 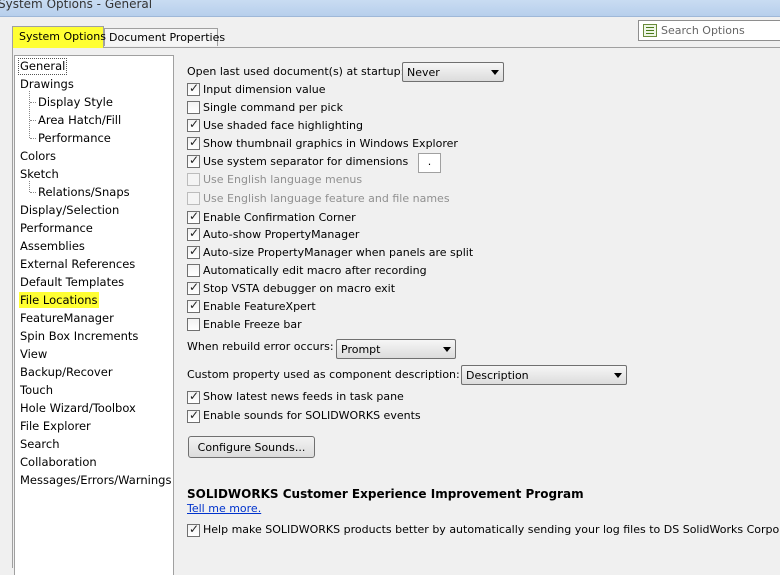 I want to click on tell-me-more-link: Tell me more., so click(x=224, y=508).